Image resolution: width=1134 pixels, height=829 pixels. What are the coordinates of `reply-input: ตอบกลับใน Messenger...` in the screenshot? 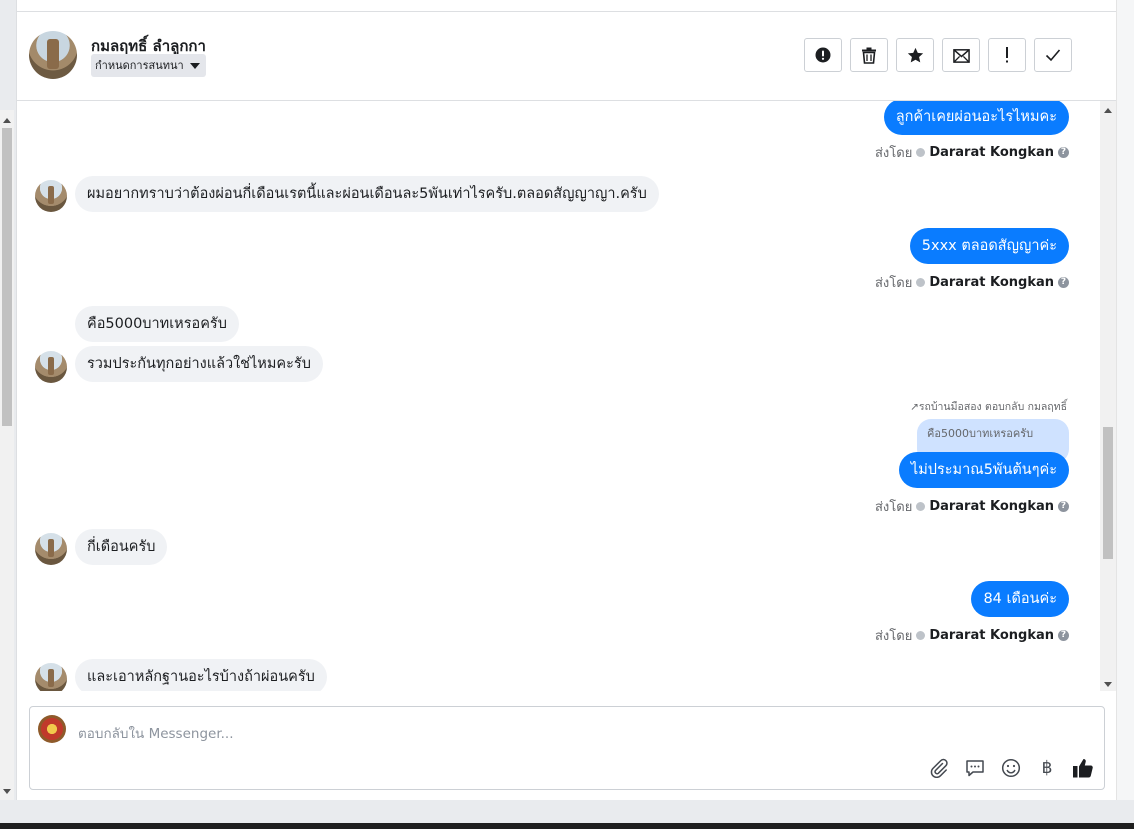 It's located at (156, 733).